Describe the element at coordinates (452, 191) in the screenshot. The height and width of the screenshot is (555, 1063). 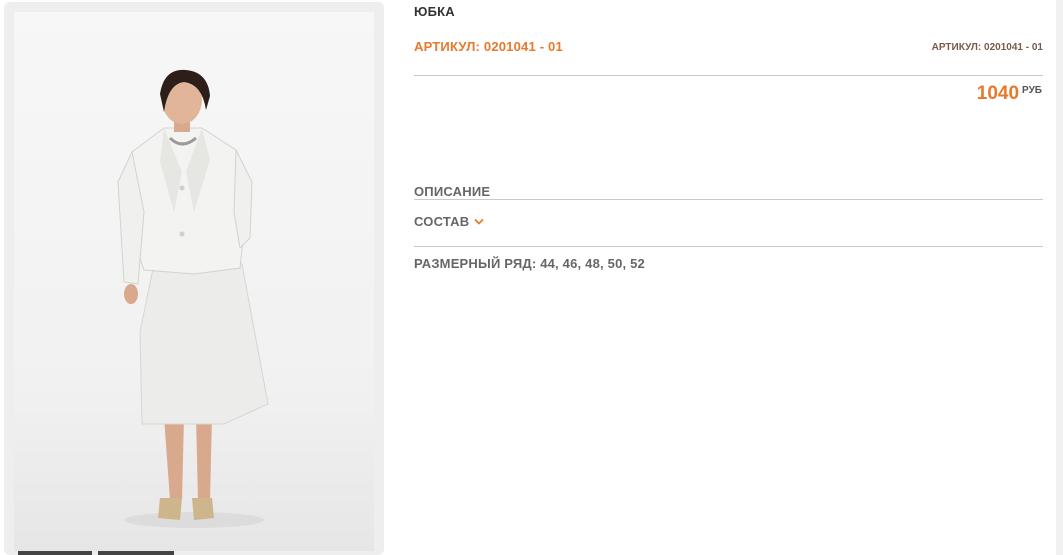
I see `description-heading: ОПИСАНИЕ` at that location.